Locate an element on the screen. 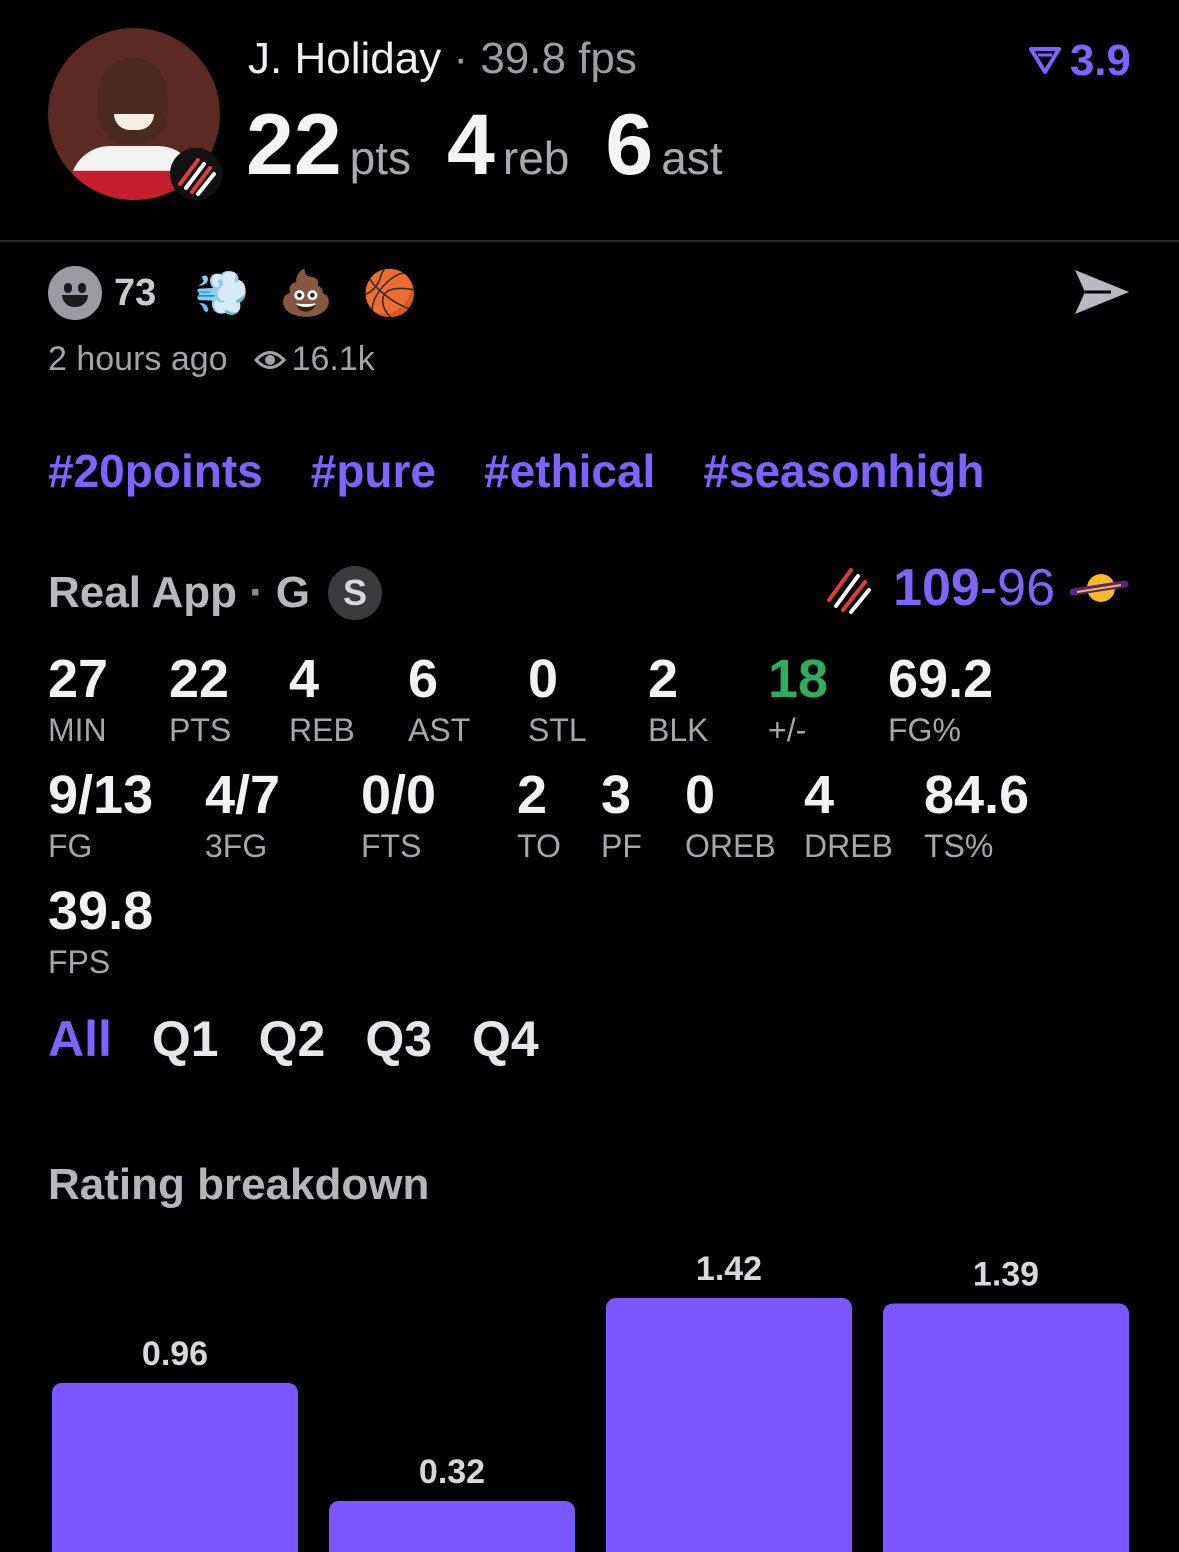  header-divider is located at coordinates (589, 241).